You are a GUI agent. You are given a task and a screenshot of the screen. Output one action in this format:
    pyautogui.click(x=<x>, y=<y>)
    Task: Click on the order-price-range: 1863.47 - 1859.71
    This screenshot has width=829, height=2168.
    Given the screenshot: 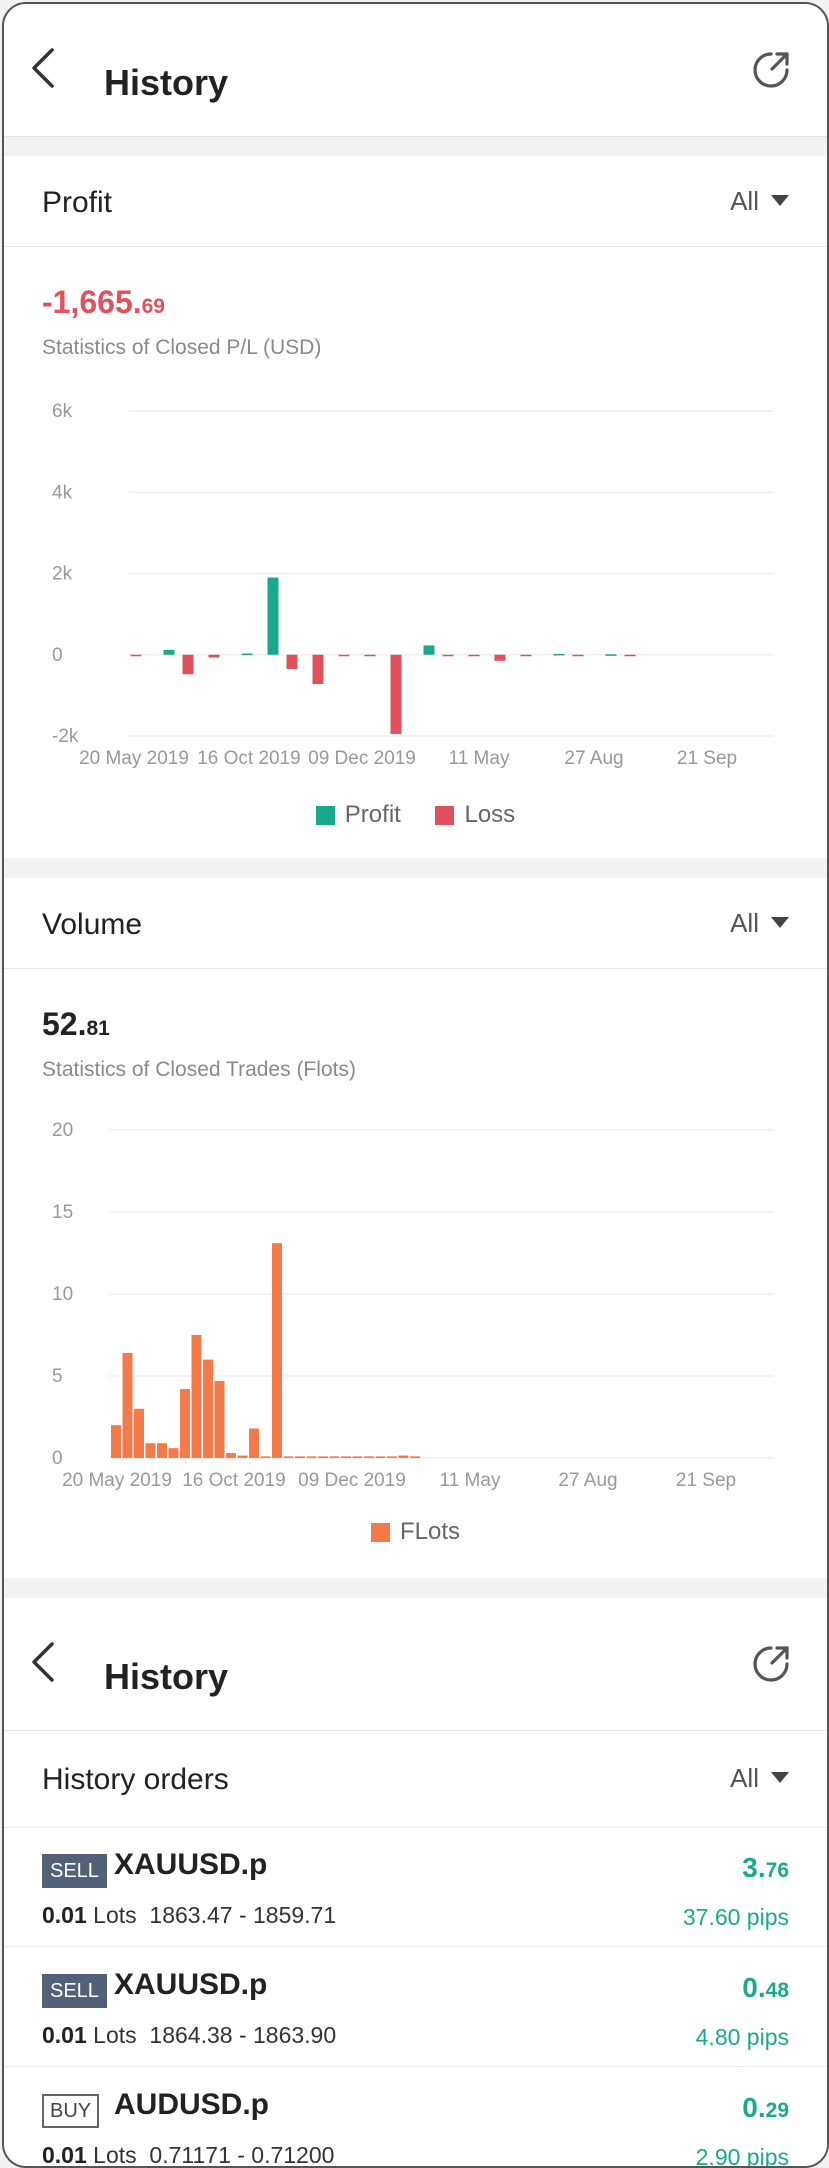 What is the action you would take?
    pyautogui.click(x=243, y=1915)
    